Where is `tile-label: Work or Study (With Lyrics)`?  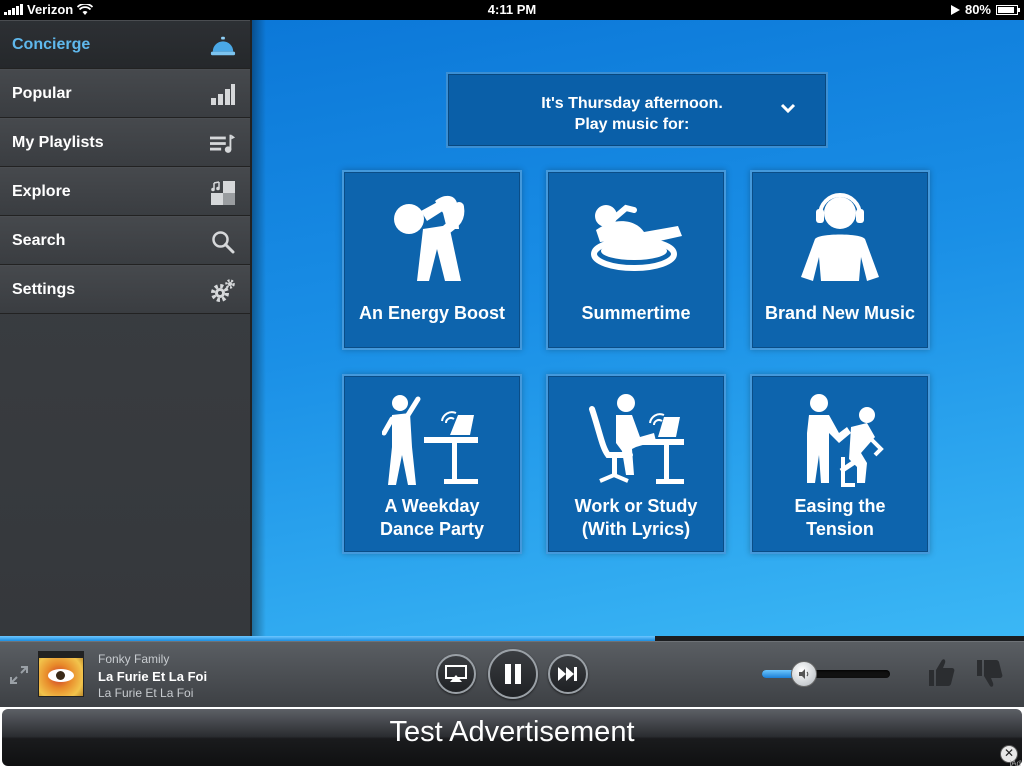
tile-label: Work or Study (With Lyrics) is located at coordinates (636, 518).